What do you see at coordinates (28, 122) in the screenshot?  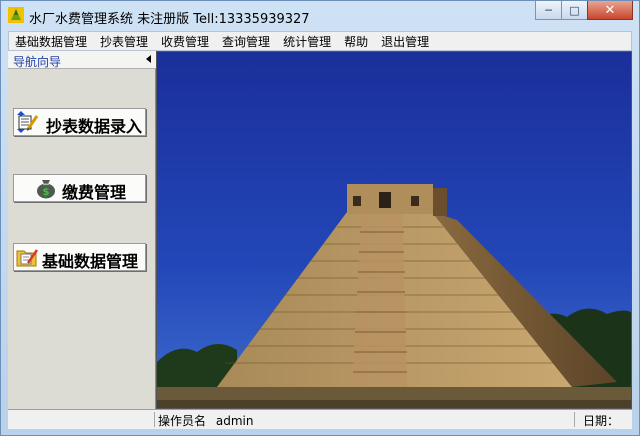 I see `notebook-pencil-icon` at bounding box center [28, 122].